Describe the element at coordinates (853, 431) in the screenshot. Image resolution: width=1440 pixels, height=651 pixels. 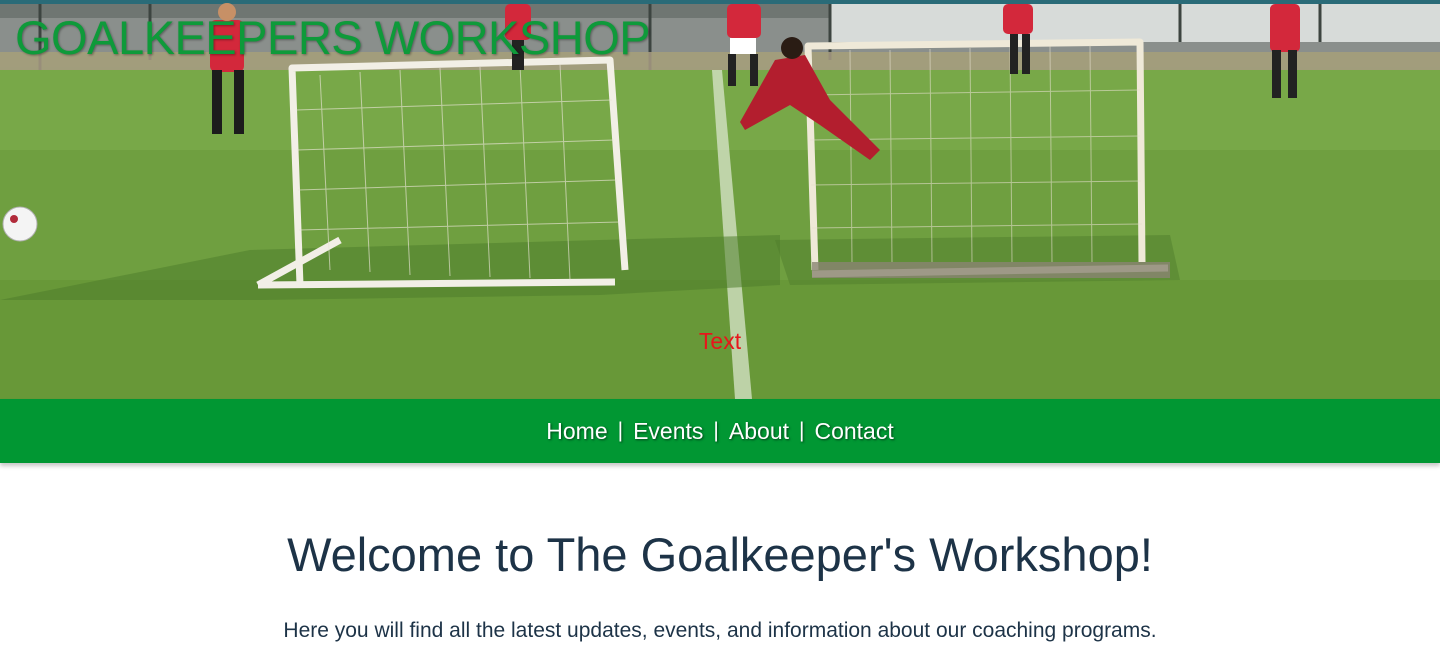
I see `nav-link-contact: Contact` at that location.